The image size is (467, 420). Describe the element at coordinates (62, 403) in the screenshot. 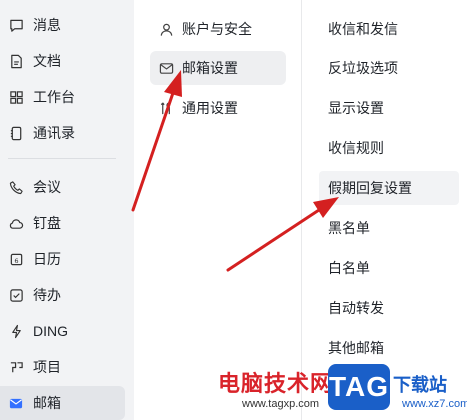

I see `sidebar-item-mail: 邮箱` at that location.